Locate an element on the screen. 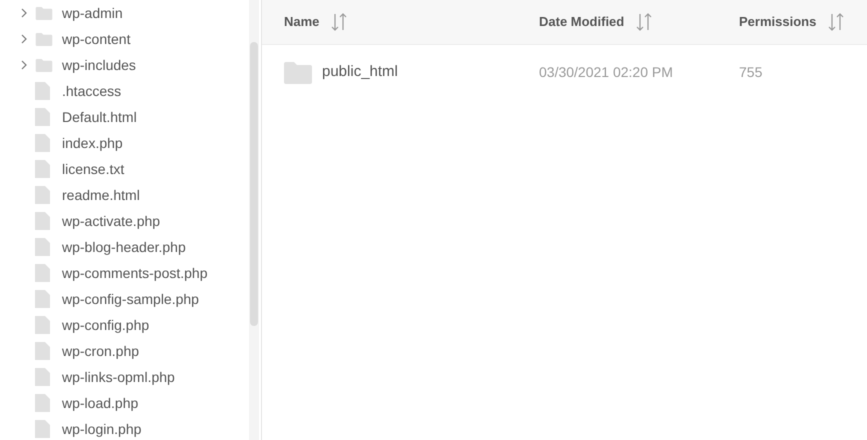 The width and height of the screenshot is (867, 440). file-name: wp-admin is located at coordinates (92, 13).